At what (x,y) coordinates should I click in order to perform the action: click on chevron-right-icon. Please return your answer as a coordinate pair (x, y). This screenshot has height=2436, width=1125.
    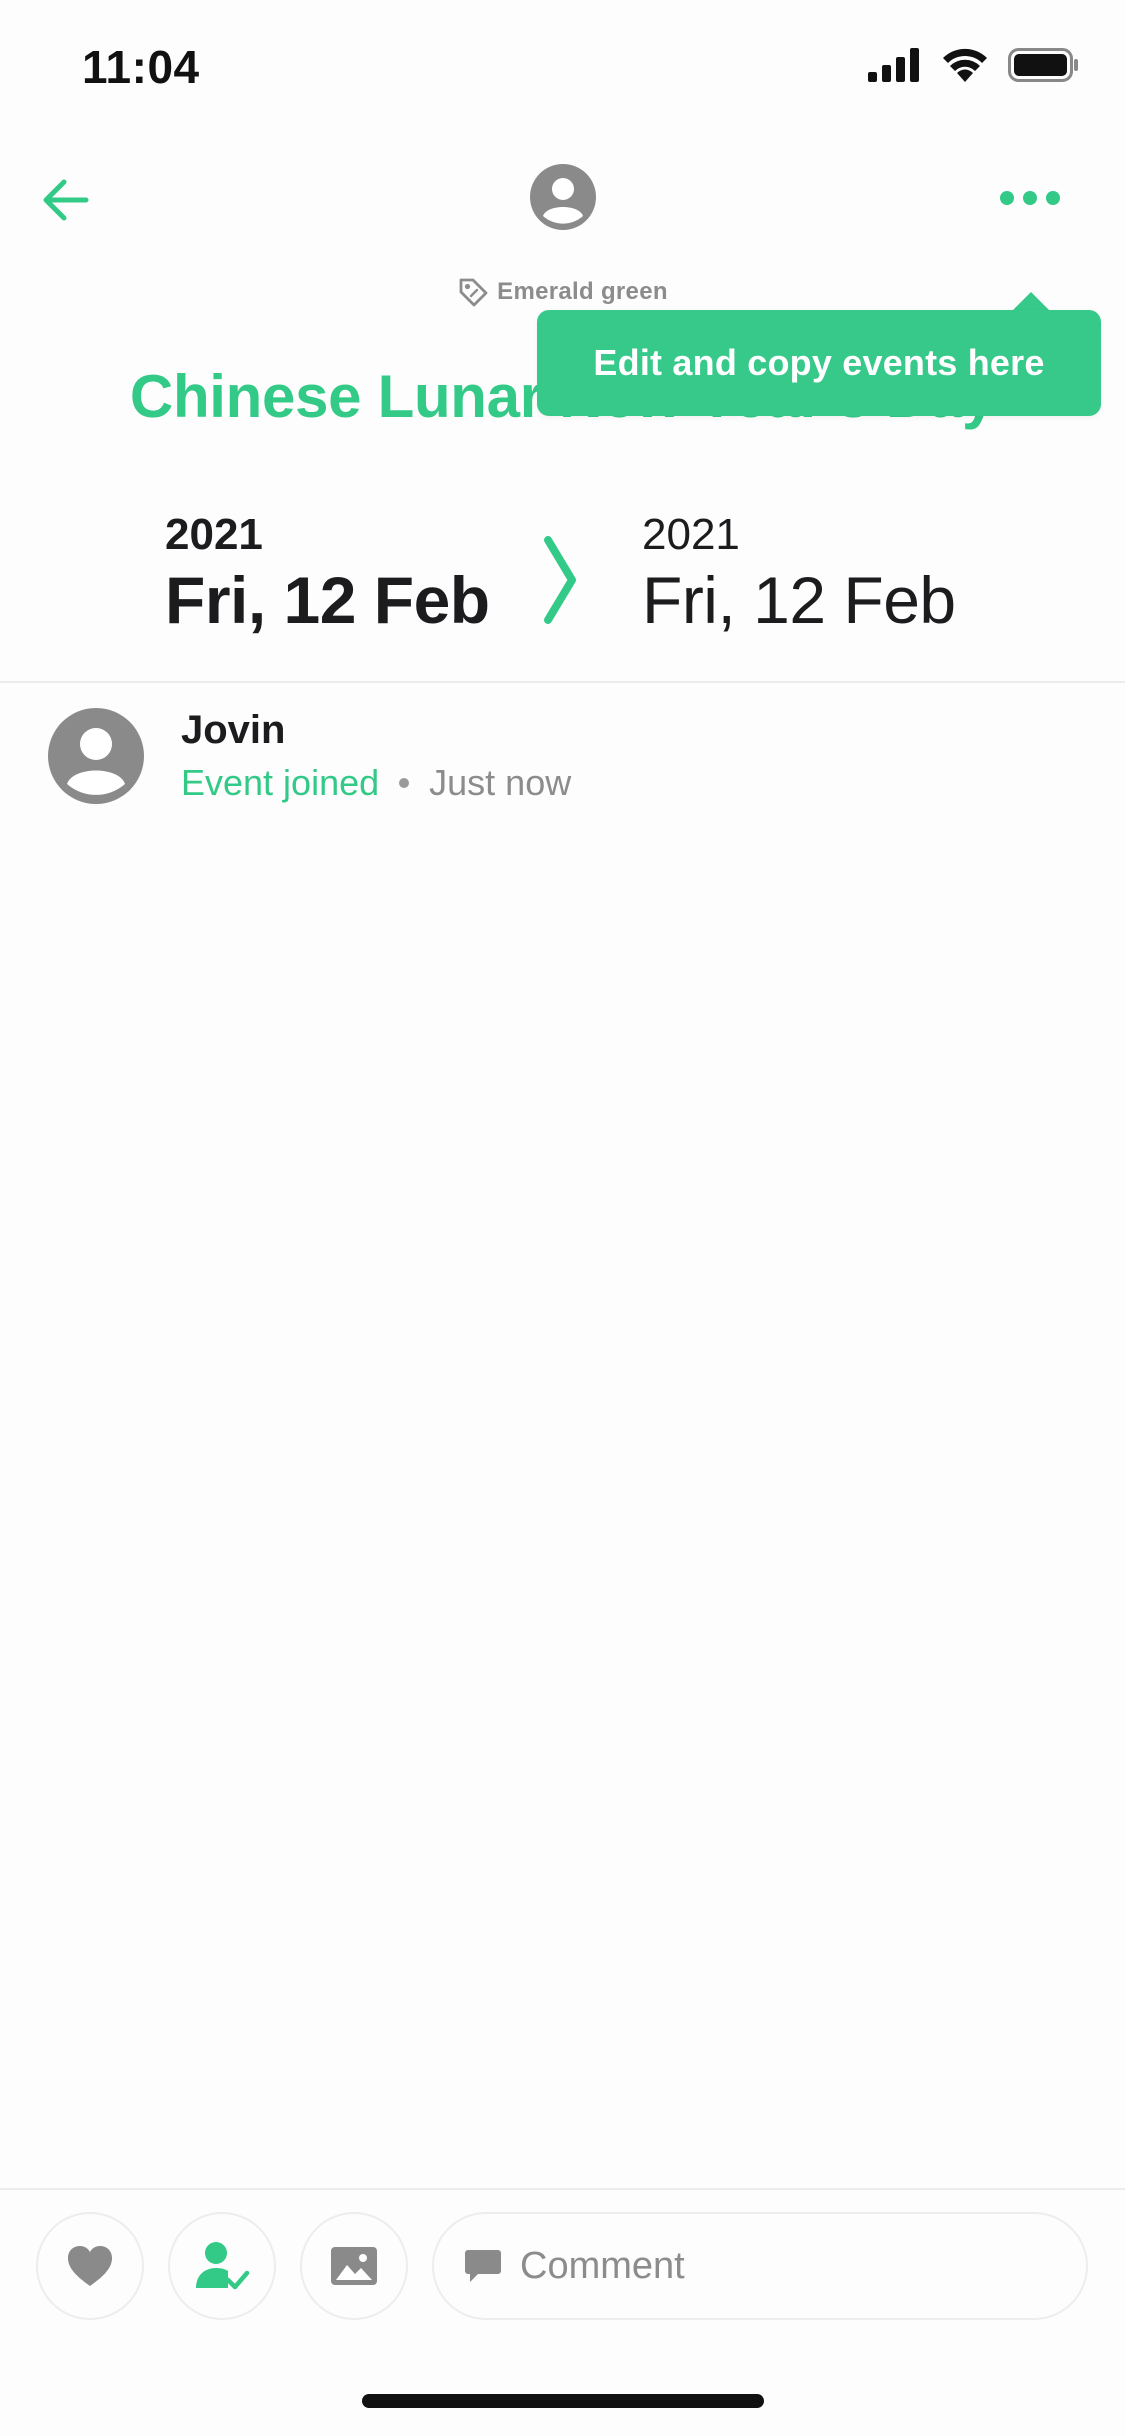
    Looking at the image, I should click on (560, 580).